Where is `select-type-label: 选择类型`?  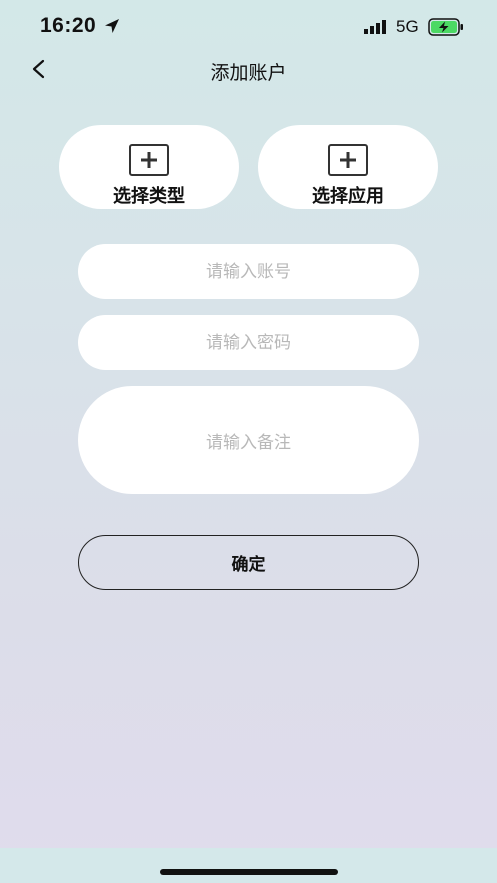
select-type-label: 选择类型 is located at coordinates (149, 196).